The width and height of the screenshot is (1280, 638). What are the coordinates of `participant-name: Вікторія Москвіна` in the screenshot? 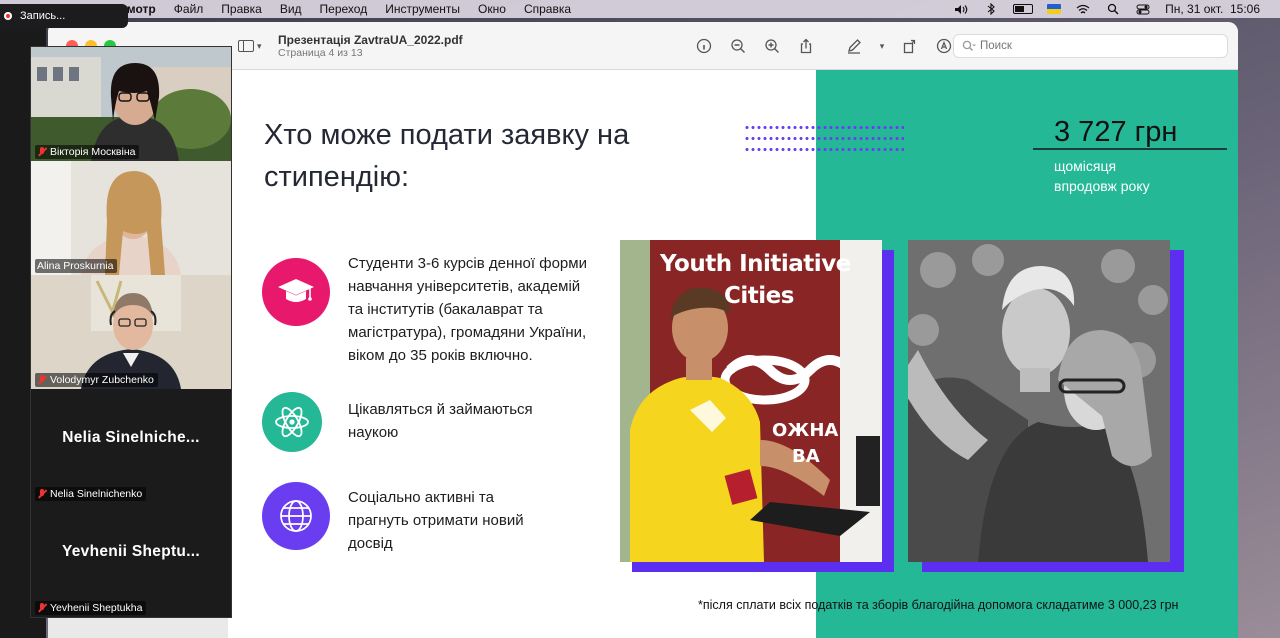 It's located at (93, 152).